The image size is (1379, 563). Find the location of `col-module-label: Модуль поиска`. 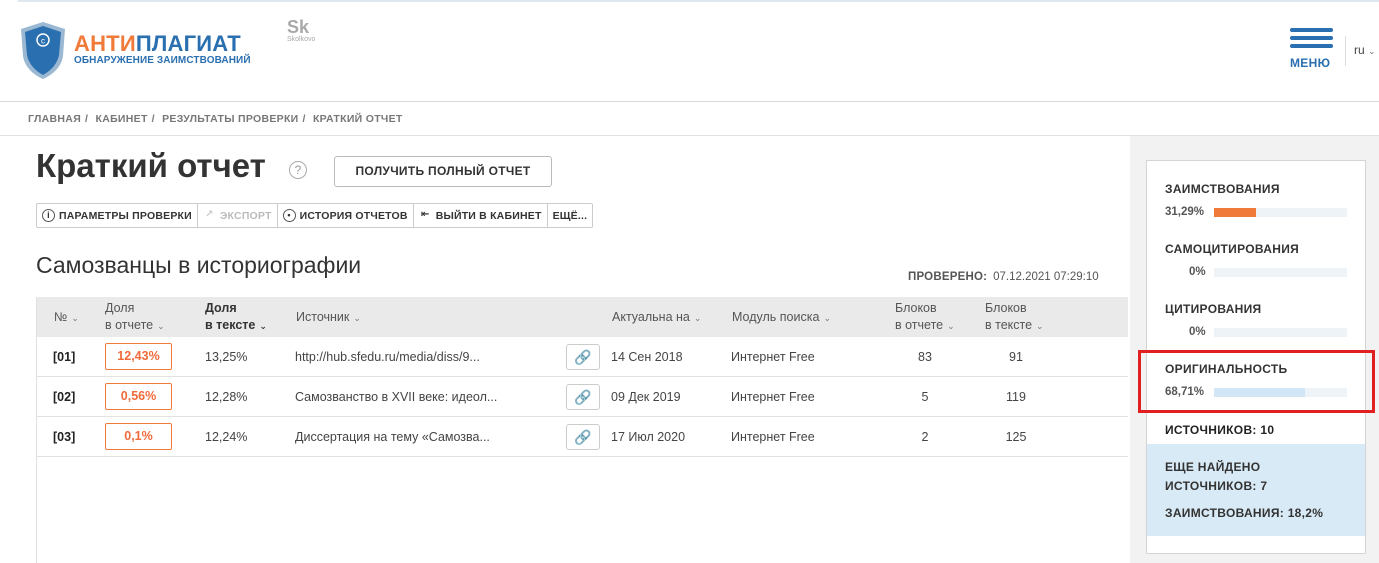

col-module-label: Модуль поиска is located at coordinates (776, 317).